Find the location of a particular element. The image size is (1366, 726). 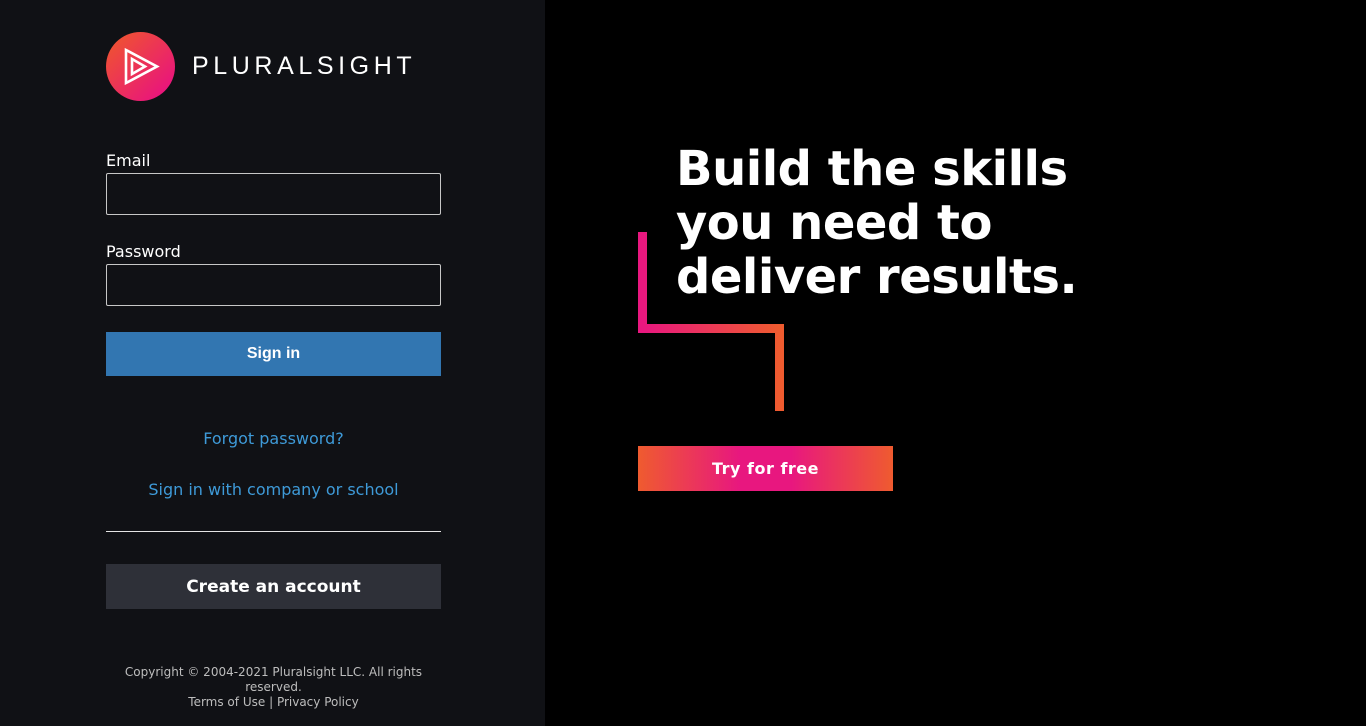

footer-links: Terms of Use | Privacy Policy is located at coordinates (273, 702).